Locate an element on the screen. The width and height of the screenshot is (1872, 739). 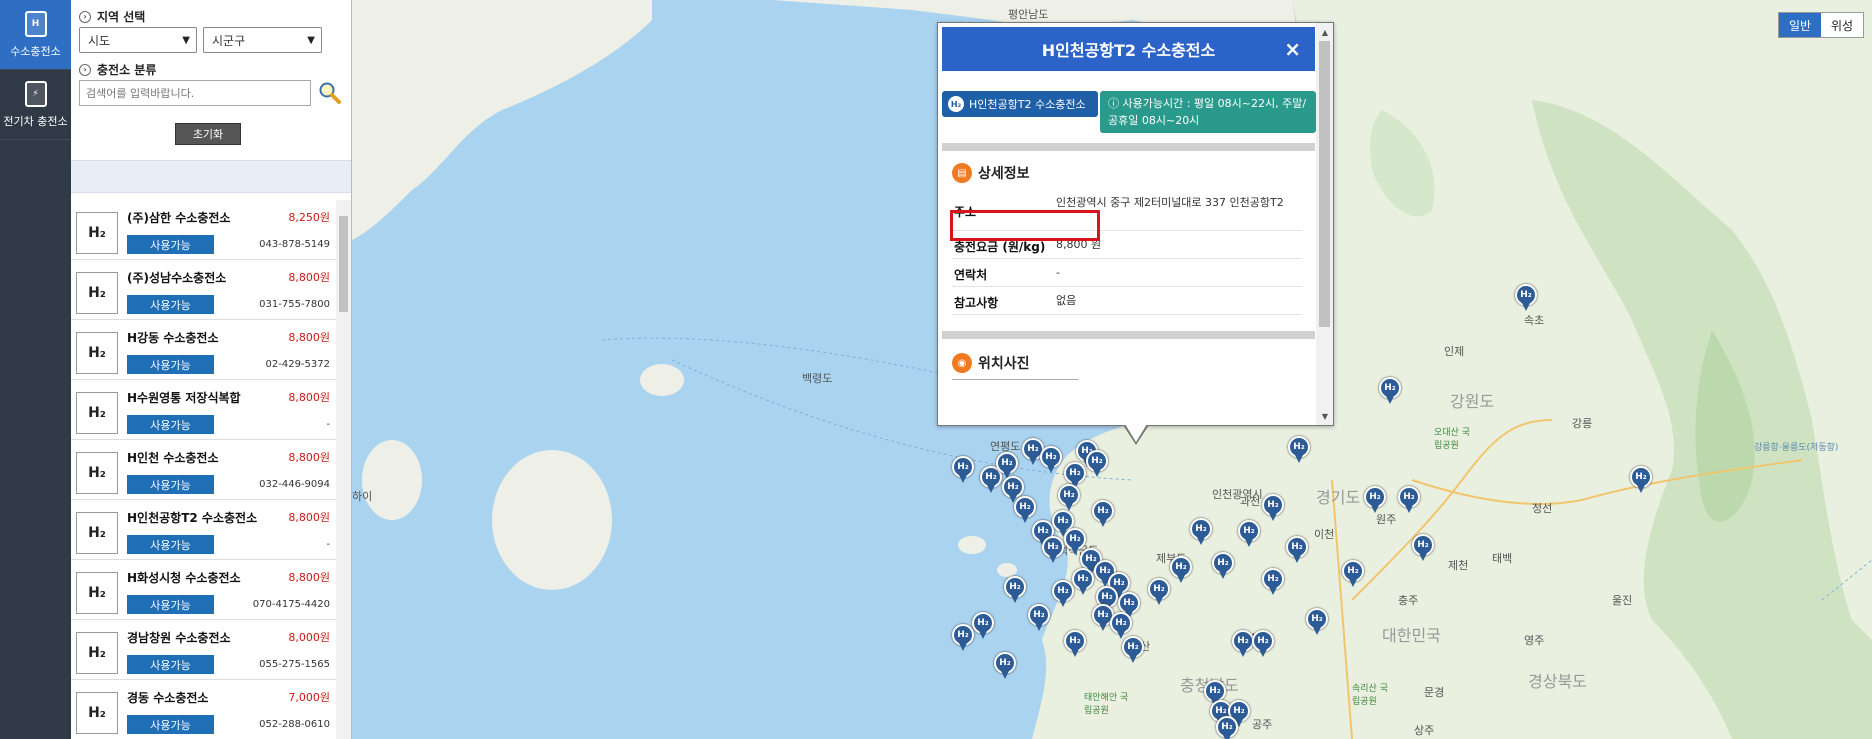
hours-tag: ⓘ 사용가능시간 : 평일 08시~22시, 주말/공휴일 08시~20시 is located at coordinates (1208, 112).